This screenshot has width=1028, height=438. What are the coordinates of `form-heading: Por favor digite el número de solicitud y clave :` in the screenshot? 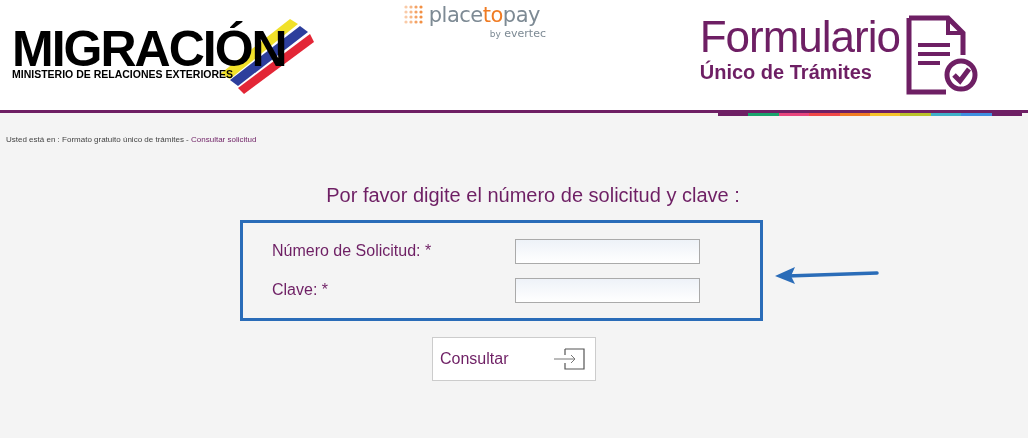 It's located at (533, 195).